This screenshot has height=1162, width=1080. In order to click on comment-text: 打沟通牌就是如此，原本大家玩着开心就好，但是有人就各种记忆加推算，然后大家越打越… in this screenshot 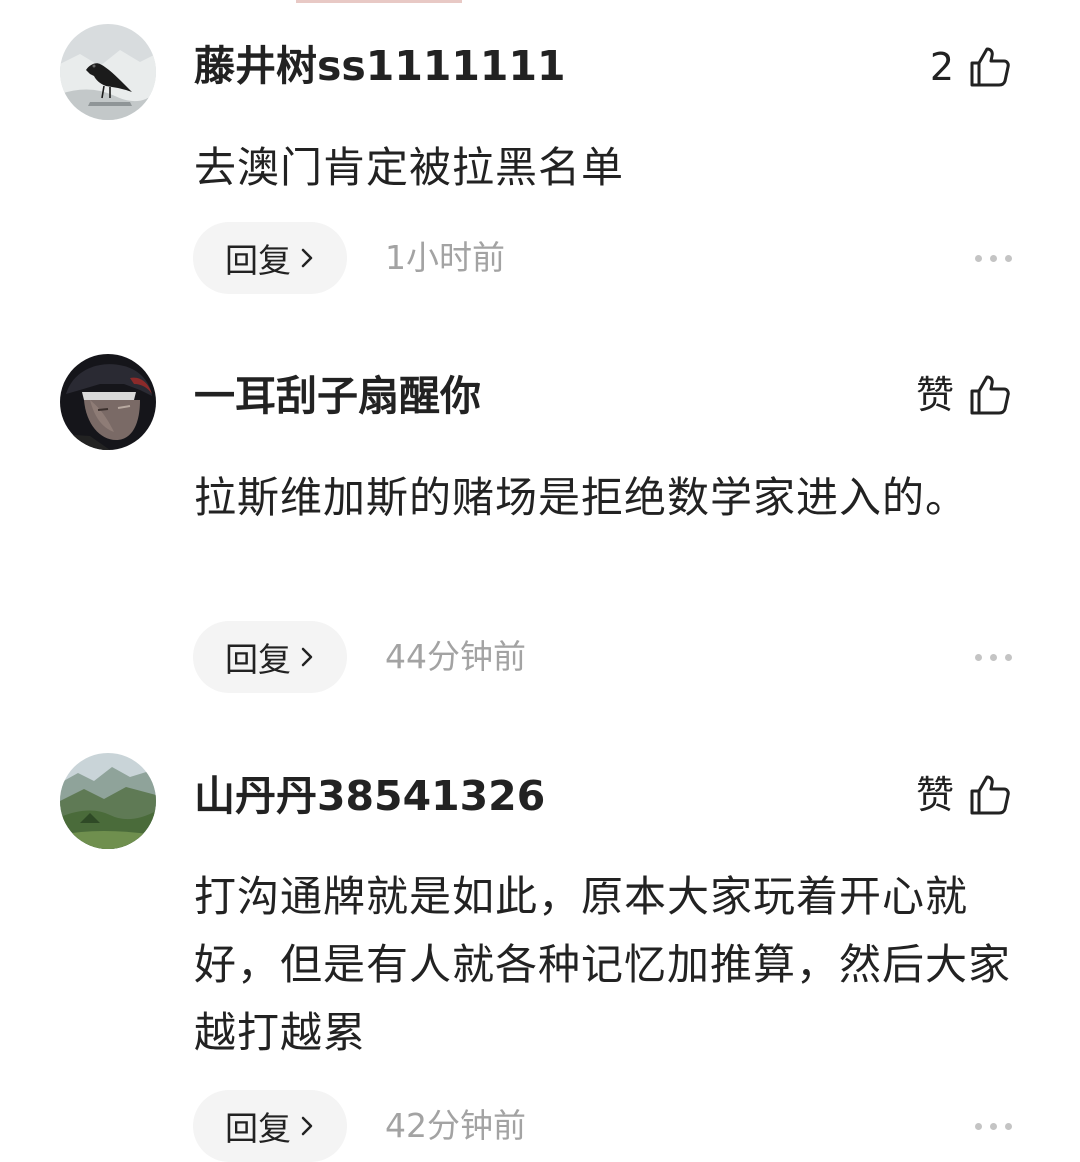, I will do `click(603, 964)`.